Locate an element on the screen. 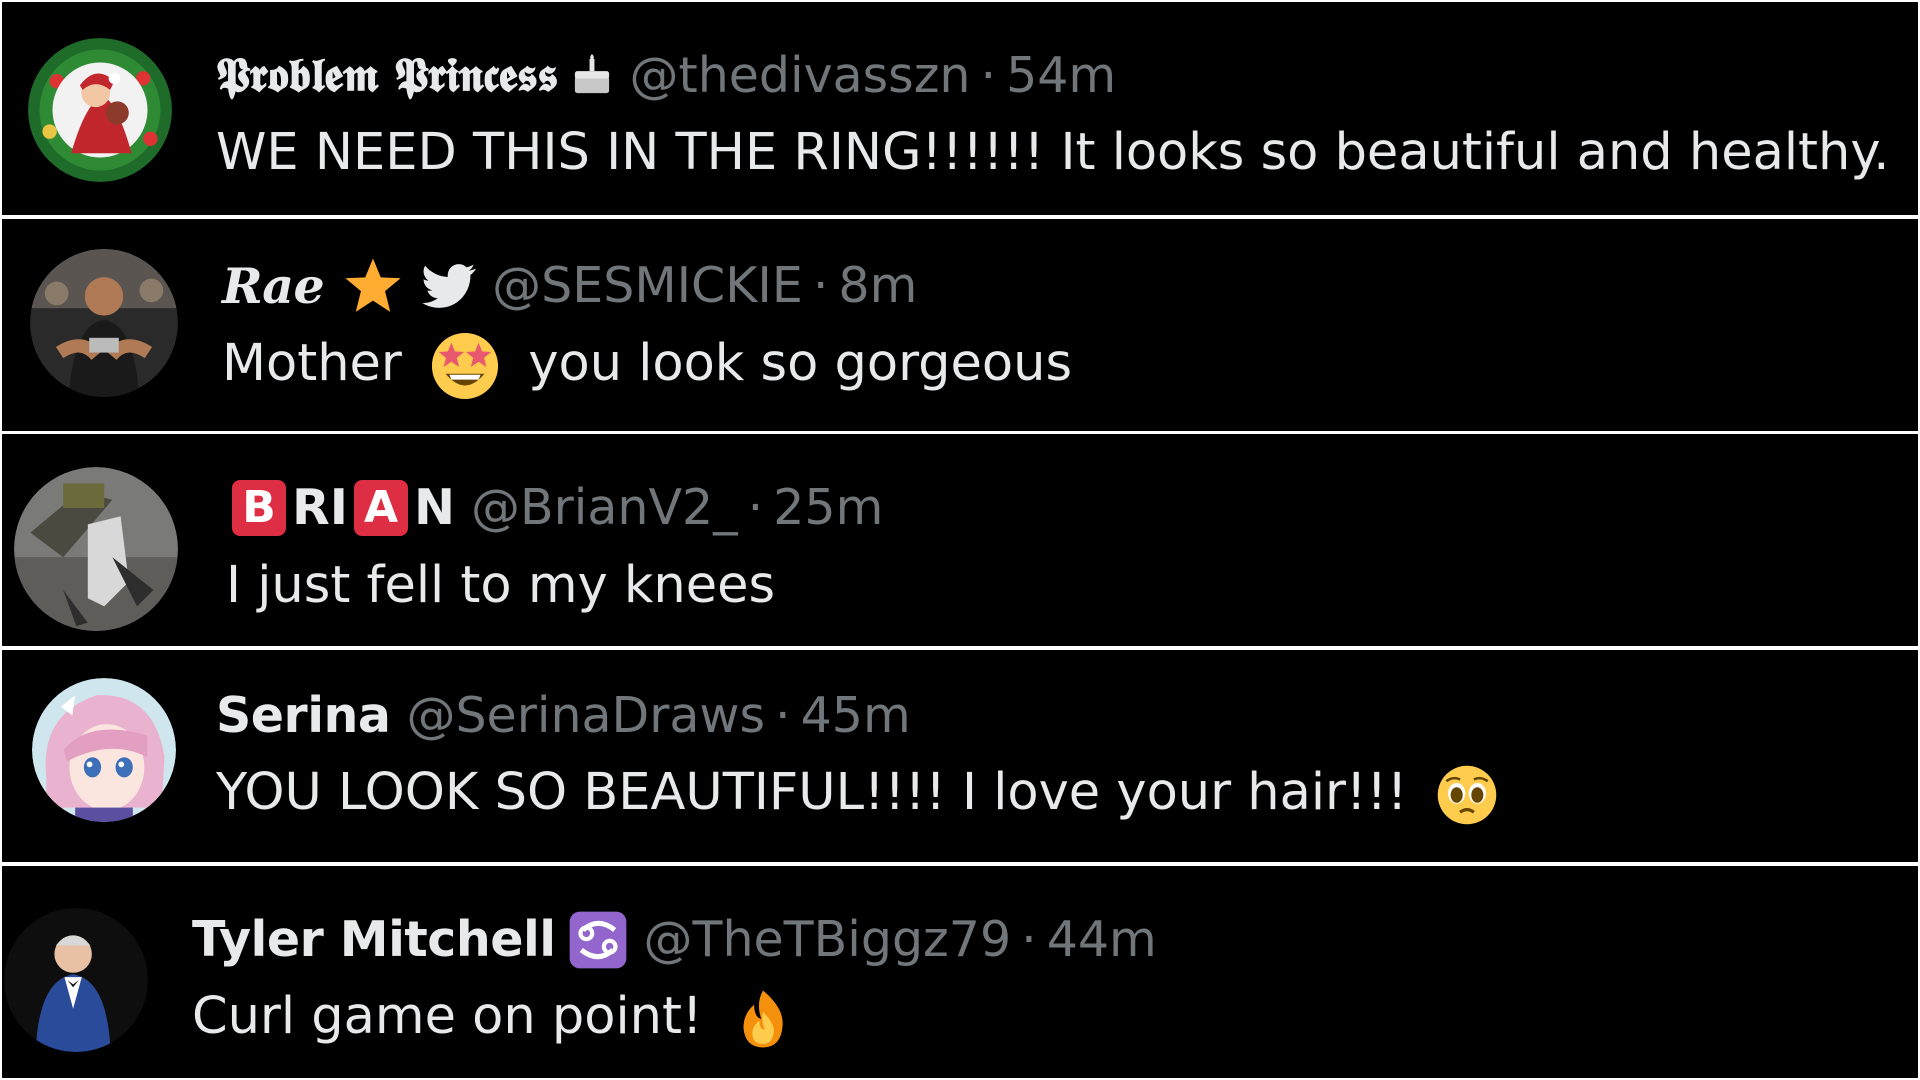 Image resolution: width=1920 pixels, height=1080 pixels. bird-icon is located at coordinates (449, 286).